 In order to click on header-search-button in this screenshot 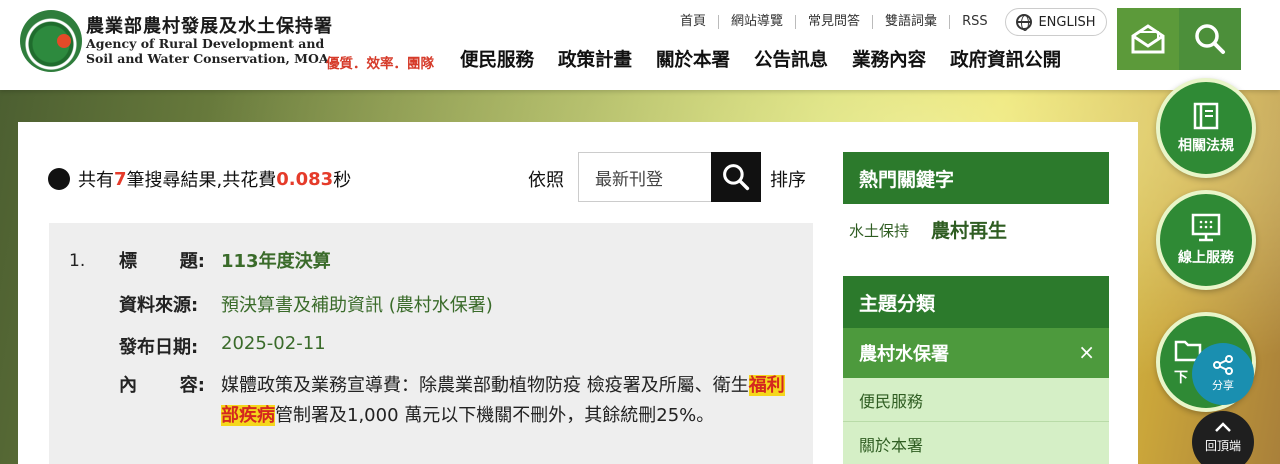, I will do `click(1210, 39)`.